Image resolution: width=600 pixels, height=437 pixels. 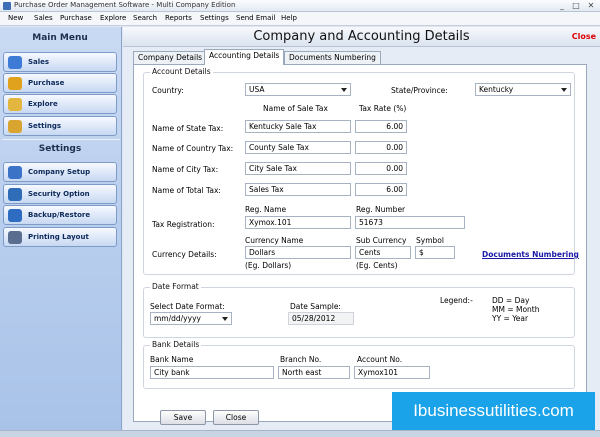 What do you see at coordinates (381, 168) in the screenshot?
I see `city-tax-rate-input: 0.00` at bounding box center [381, 168].